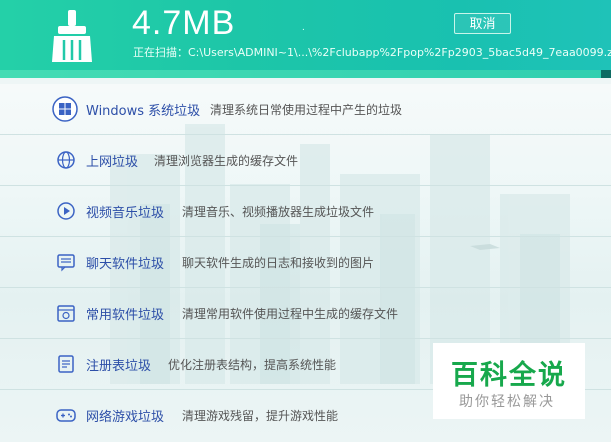  Describe the element at coordinates (278, 263) in the screenshot. I see `list-item-desc: 聊天软件生成的日志和接收到的图片` at that location.